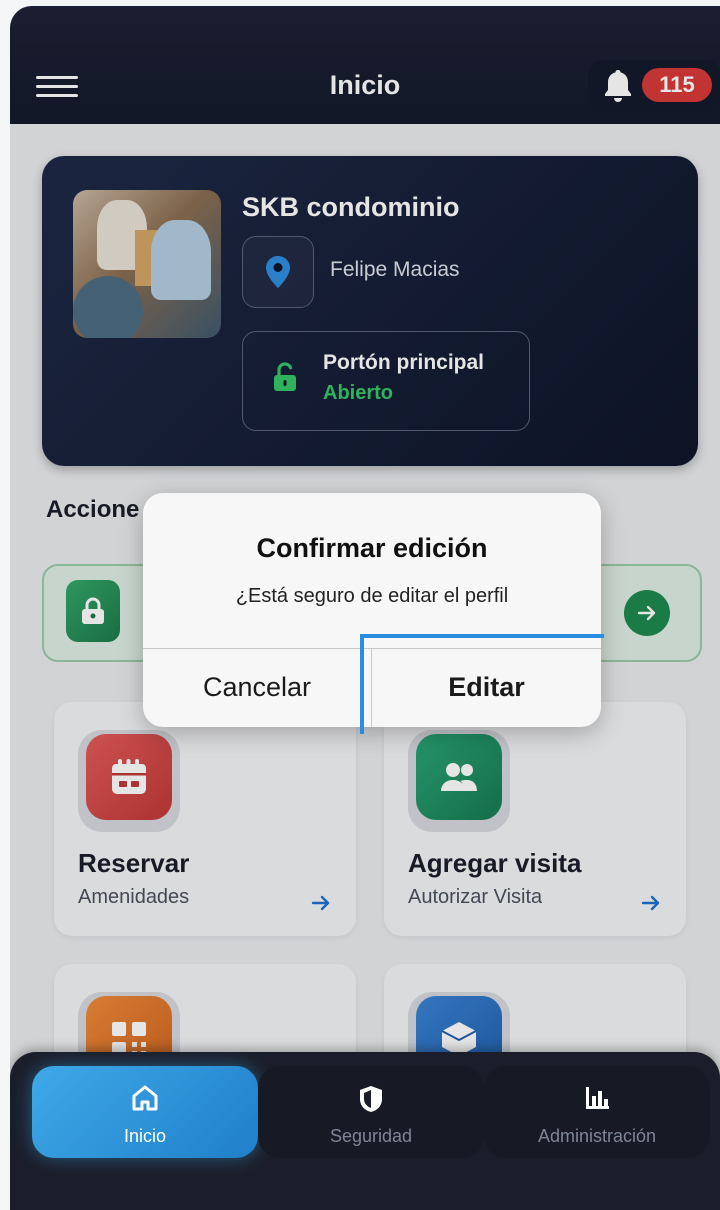 The image size is (720, 1210). What do you see at coordinates (145, 1098) in the screenshot?
I see `home-icon` at bounding box center [145, 1098].